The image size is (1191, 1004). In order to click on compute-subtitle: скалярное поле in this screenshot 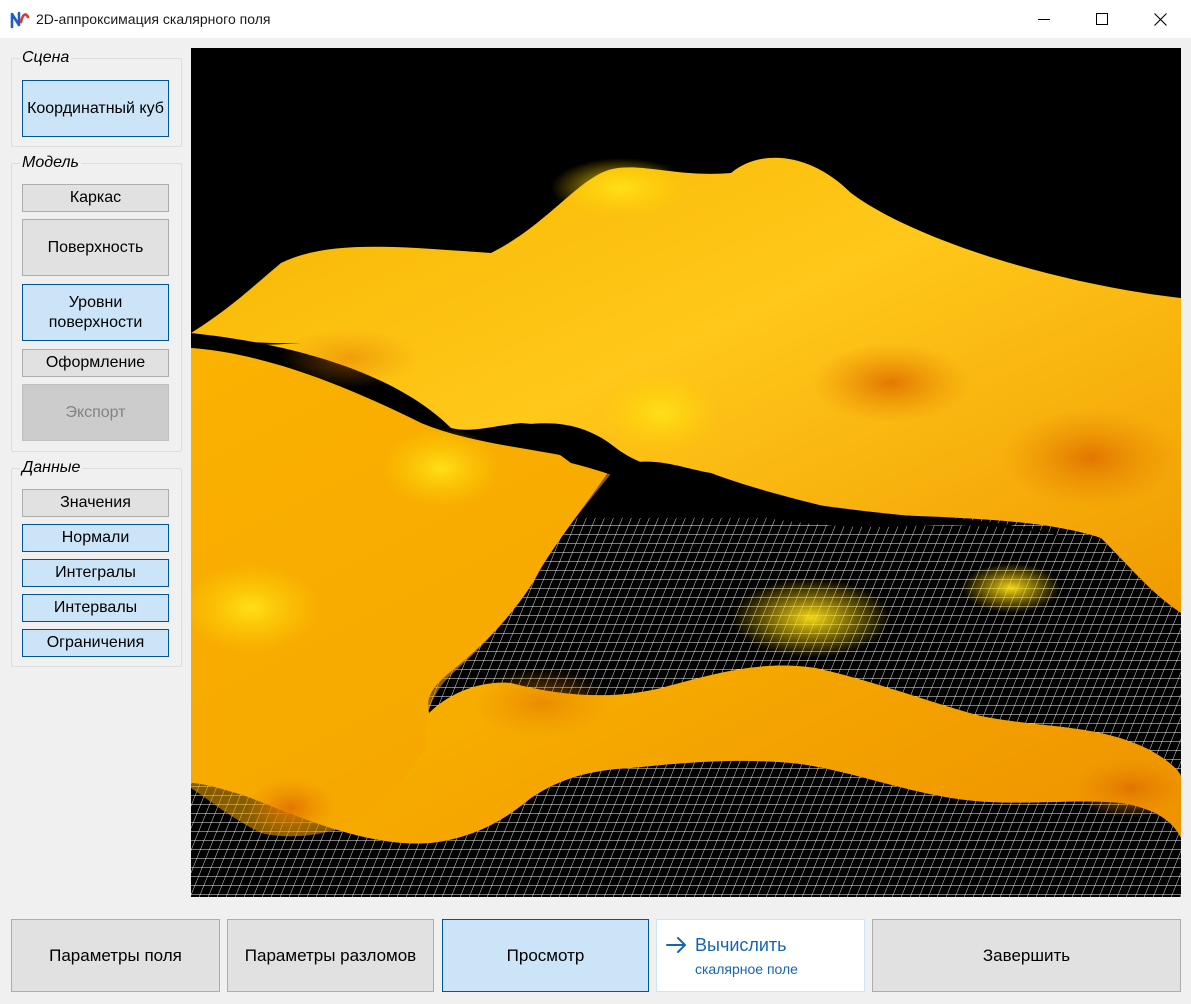, I will do `click(746, 969)`.